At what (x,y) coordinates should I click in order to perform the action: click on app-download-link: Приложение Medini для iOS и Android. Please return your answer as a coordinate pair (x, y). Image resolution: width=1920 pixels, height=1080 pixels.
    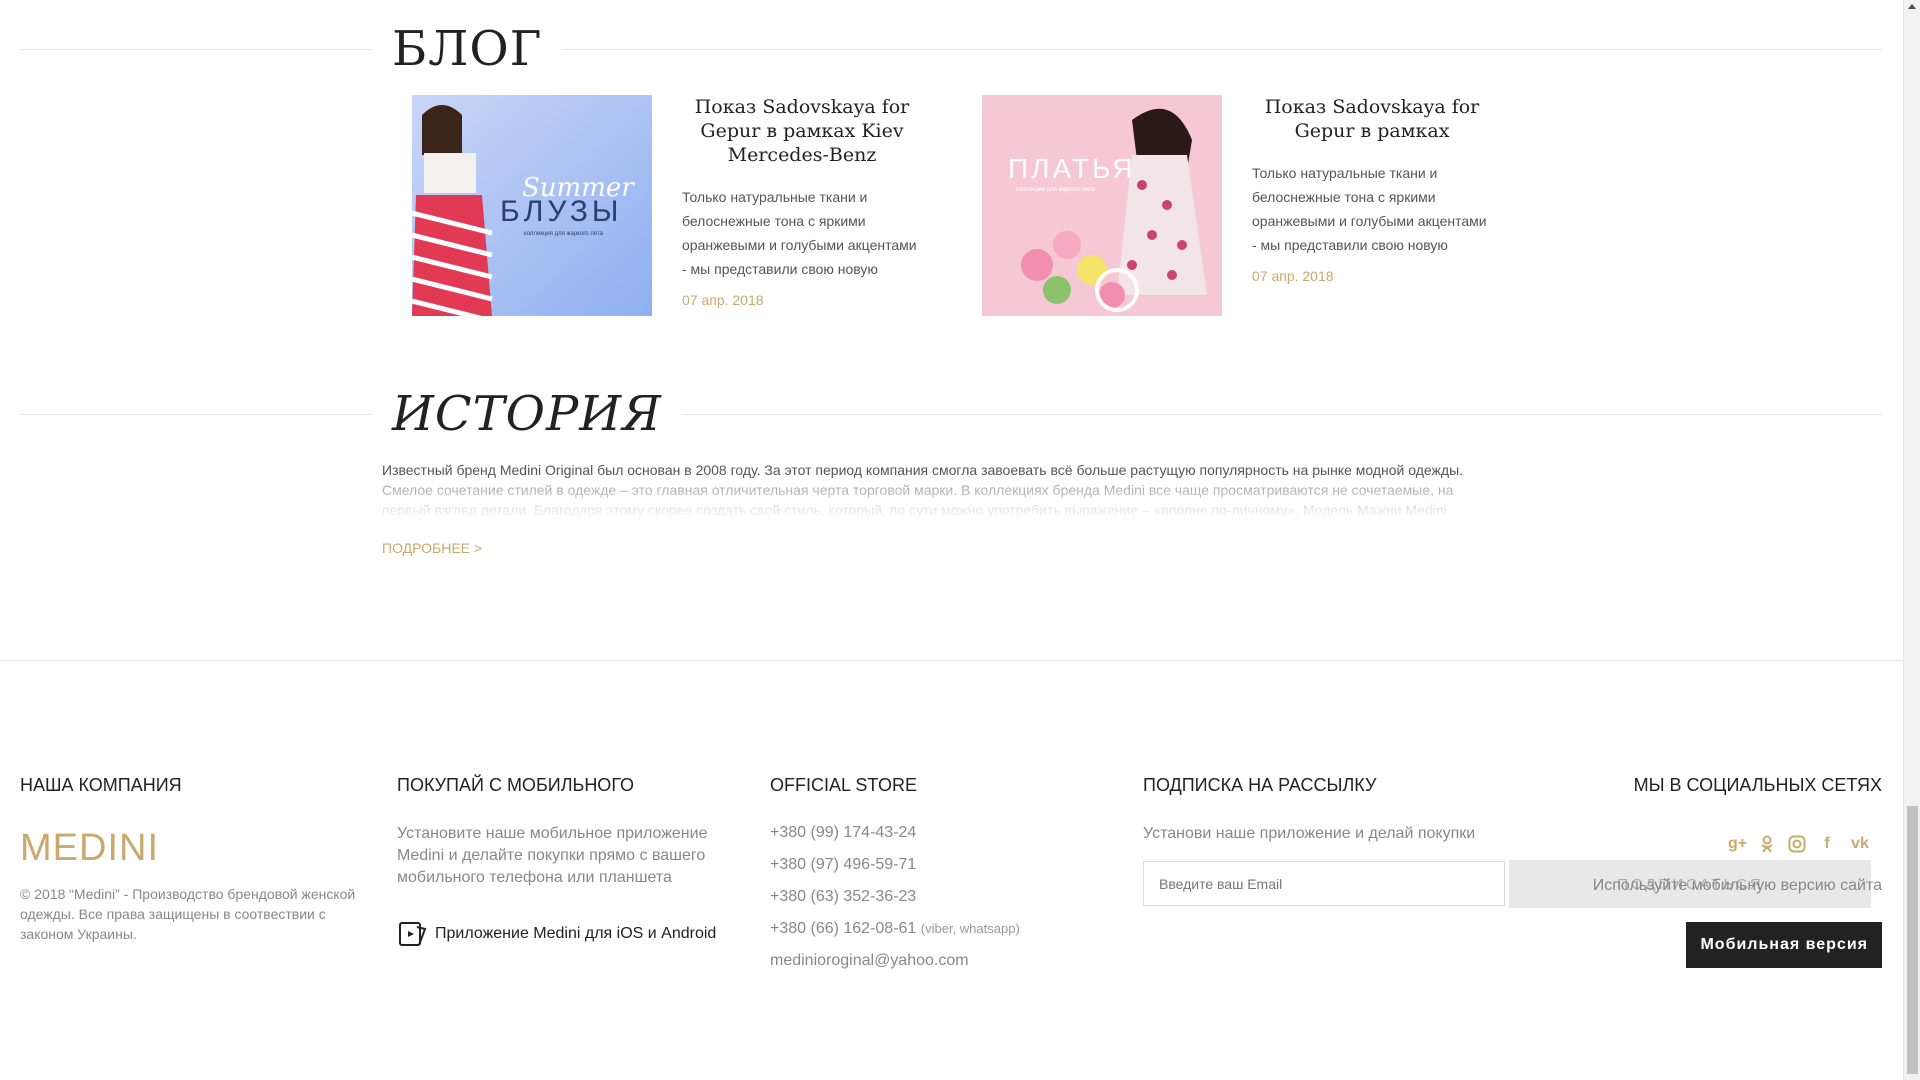
    Looking at the image, I should click on (567, 934).